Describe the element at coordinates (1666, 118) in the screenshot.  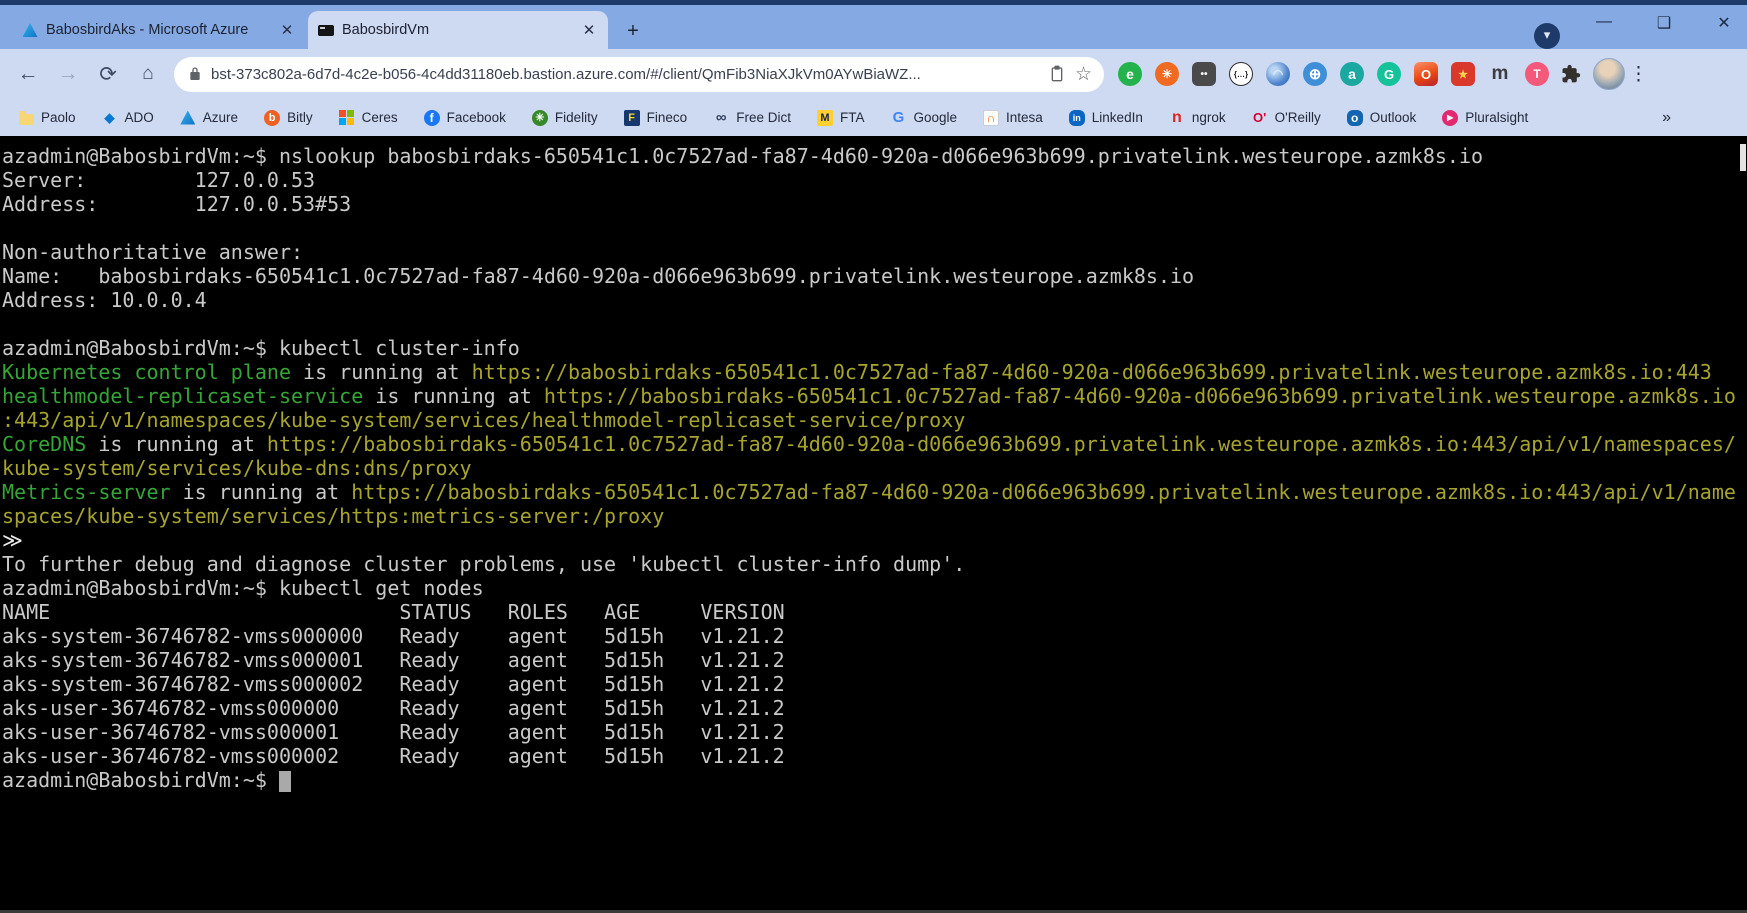
I see `bookmarks-overflow-chevron: »` at that location.